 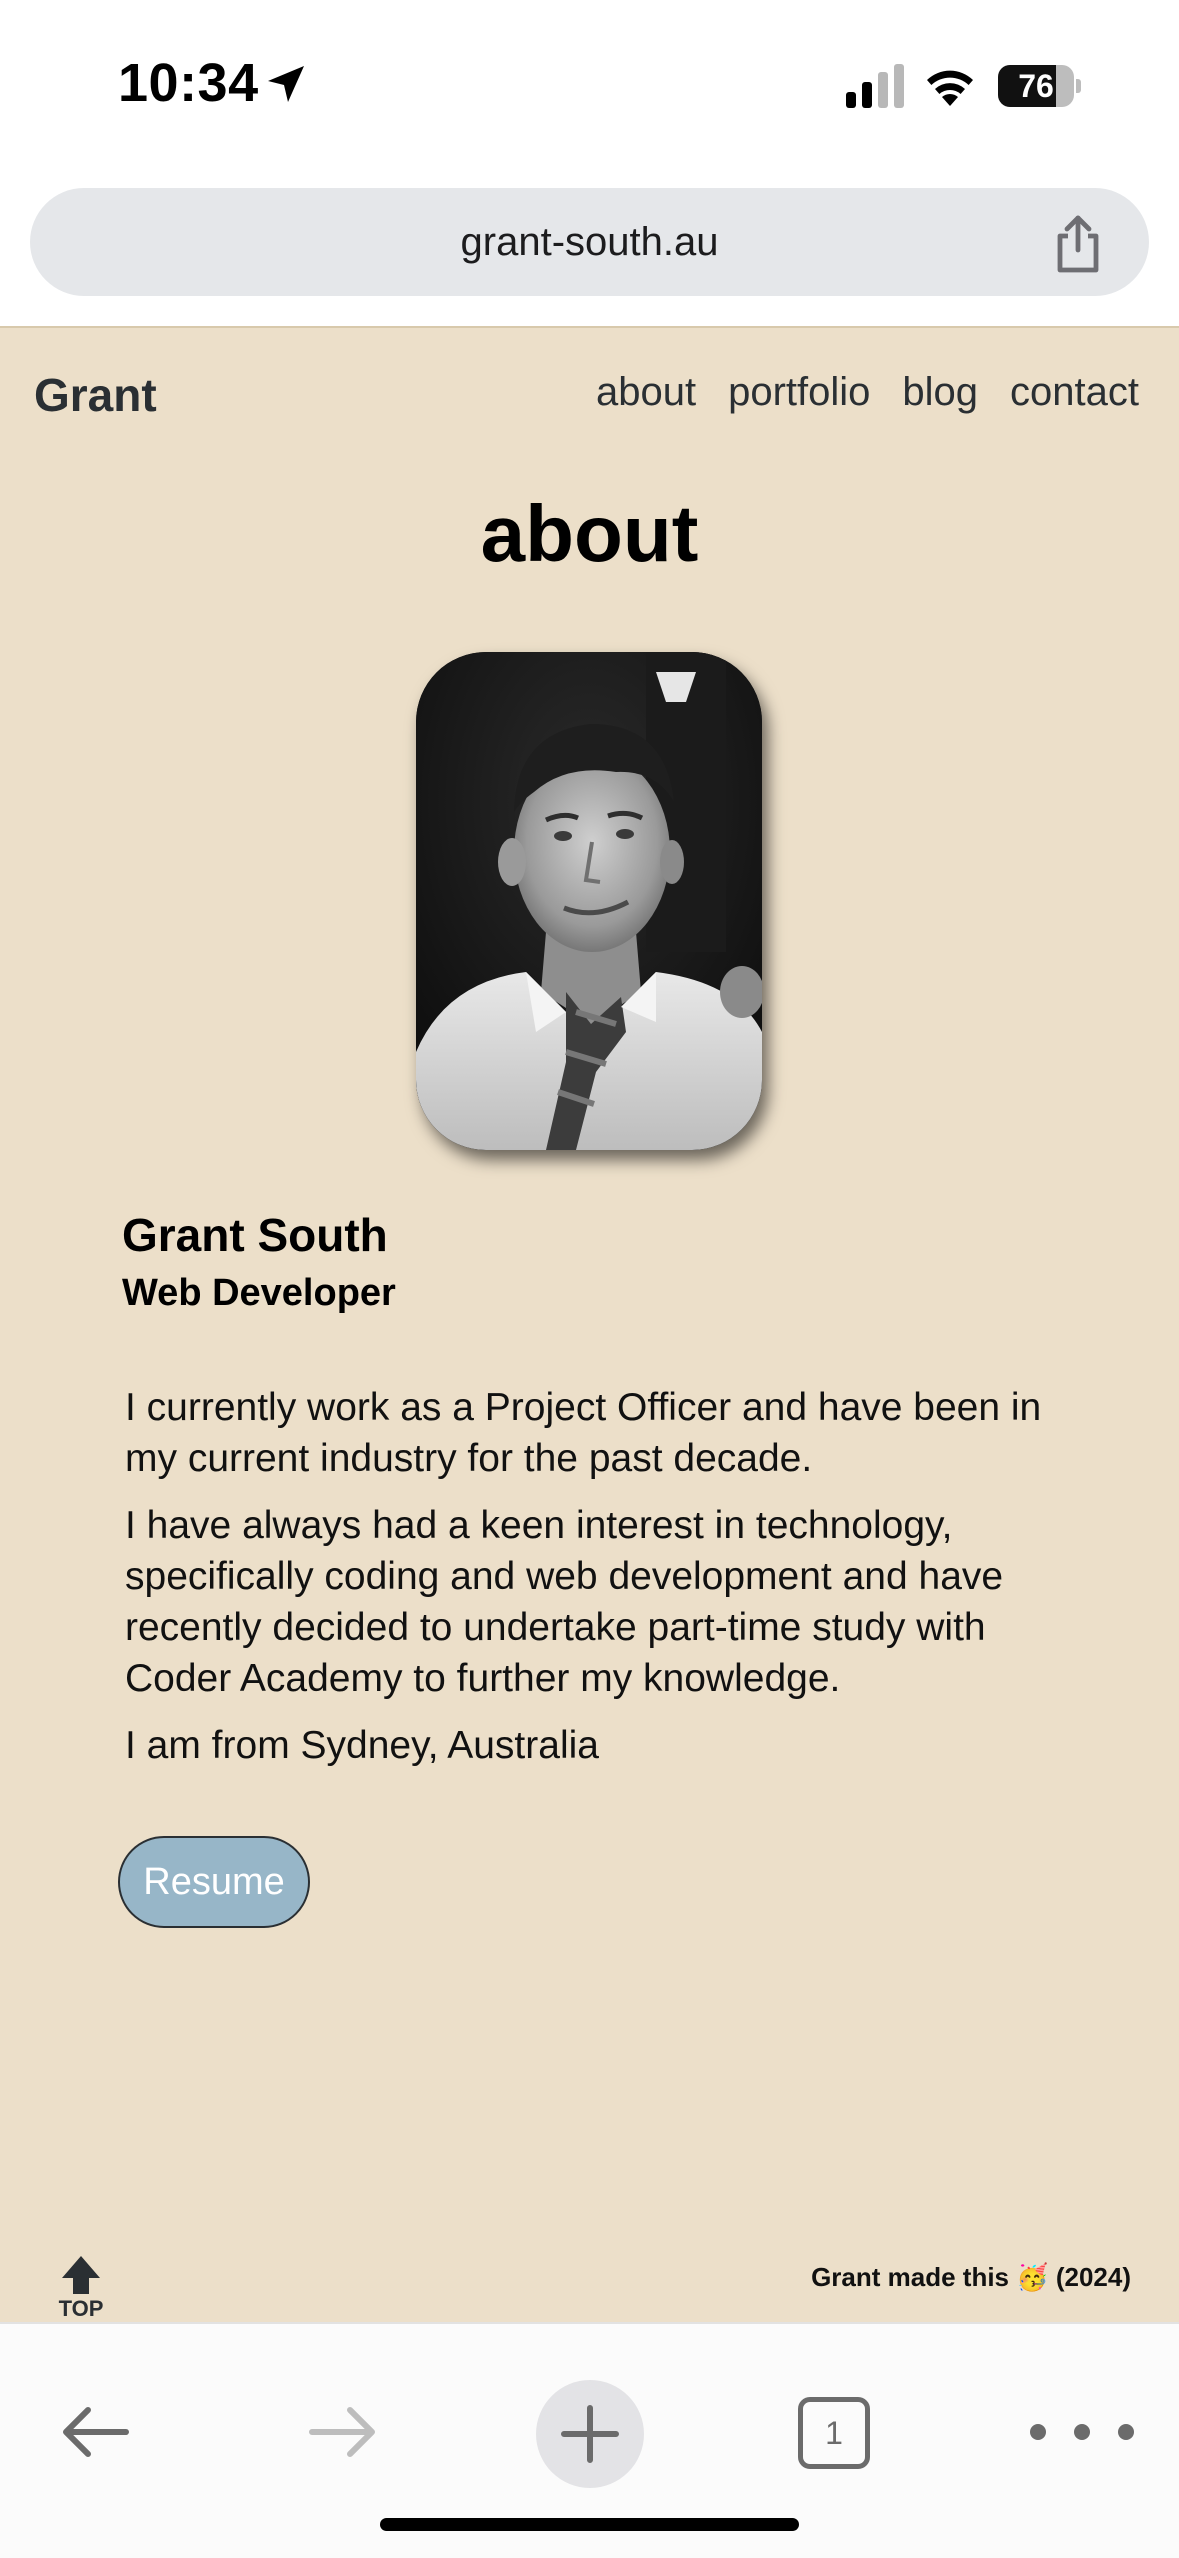 I want to click on top-label: TOP, so click(x=81, y=2308).